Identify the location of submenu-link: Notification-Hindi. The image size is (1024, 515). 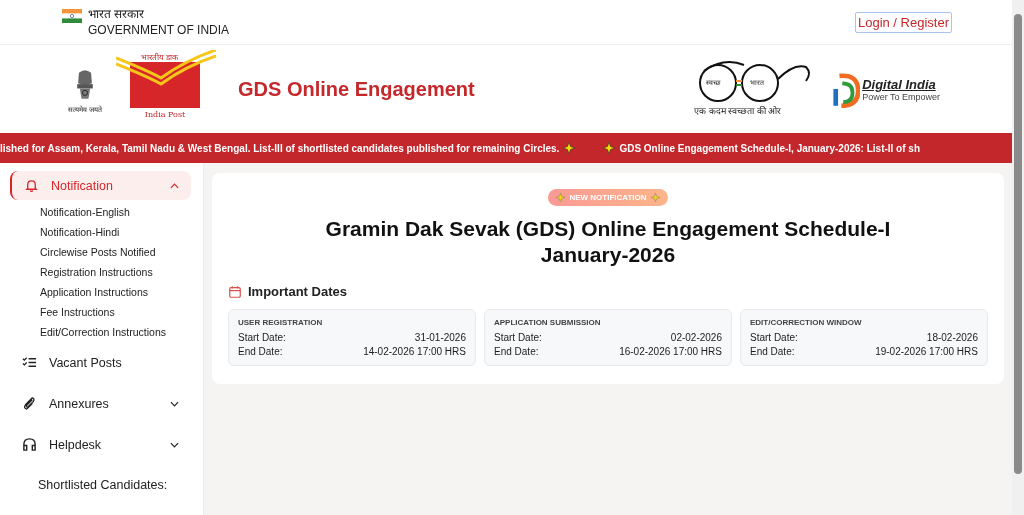
(115, 232).